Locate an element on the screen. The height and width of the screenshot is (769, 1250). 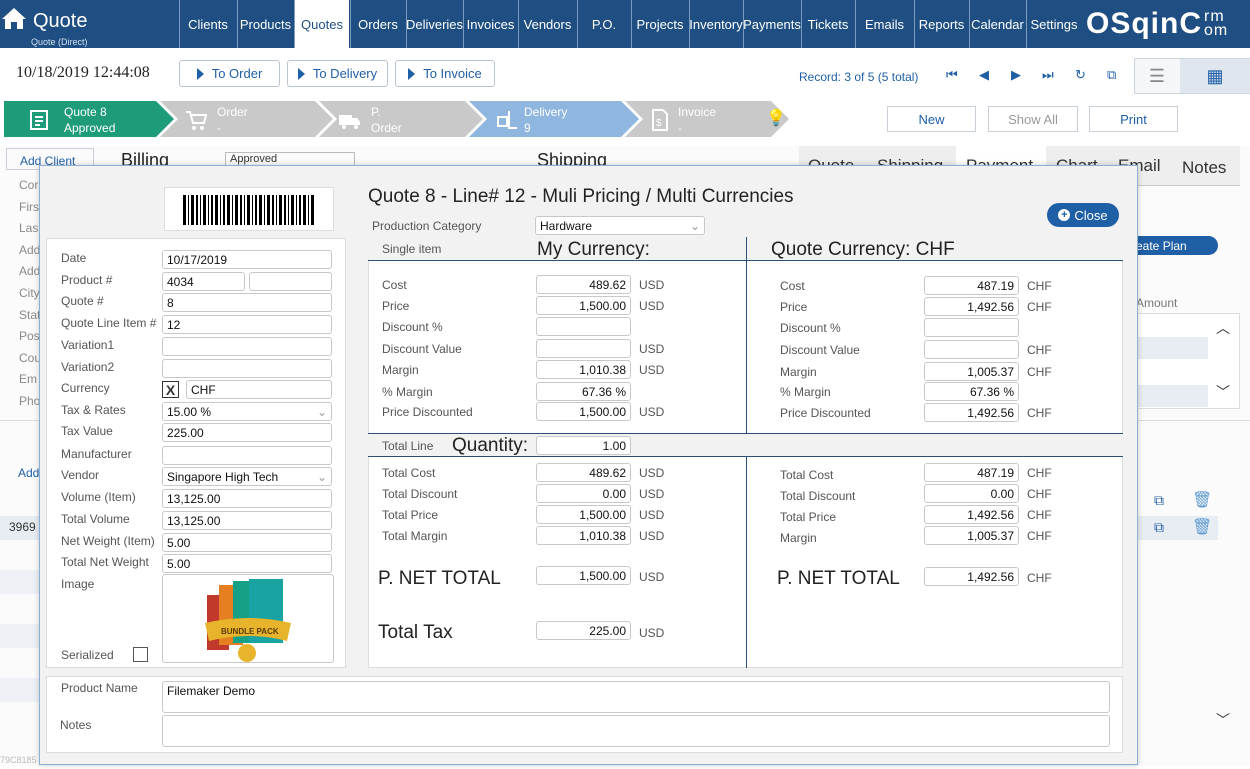
form-view-icon: ▦ is located at coordinates (1215, 76).